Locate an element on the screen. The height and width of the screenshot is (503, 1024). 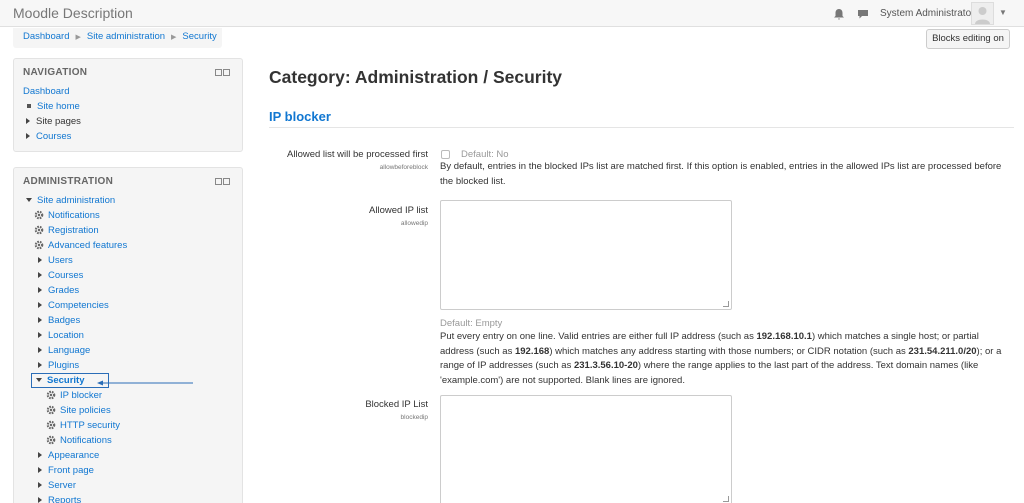
admin-item-plugins: Plugins is located at coordinates (57, 366).